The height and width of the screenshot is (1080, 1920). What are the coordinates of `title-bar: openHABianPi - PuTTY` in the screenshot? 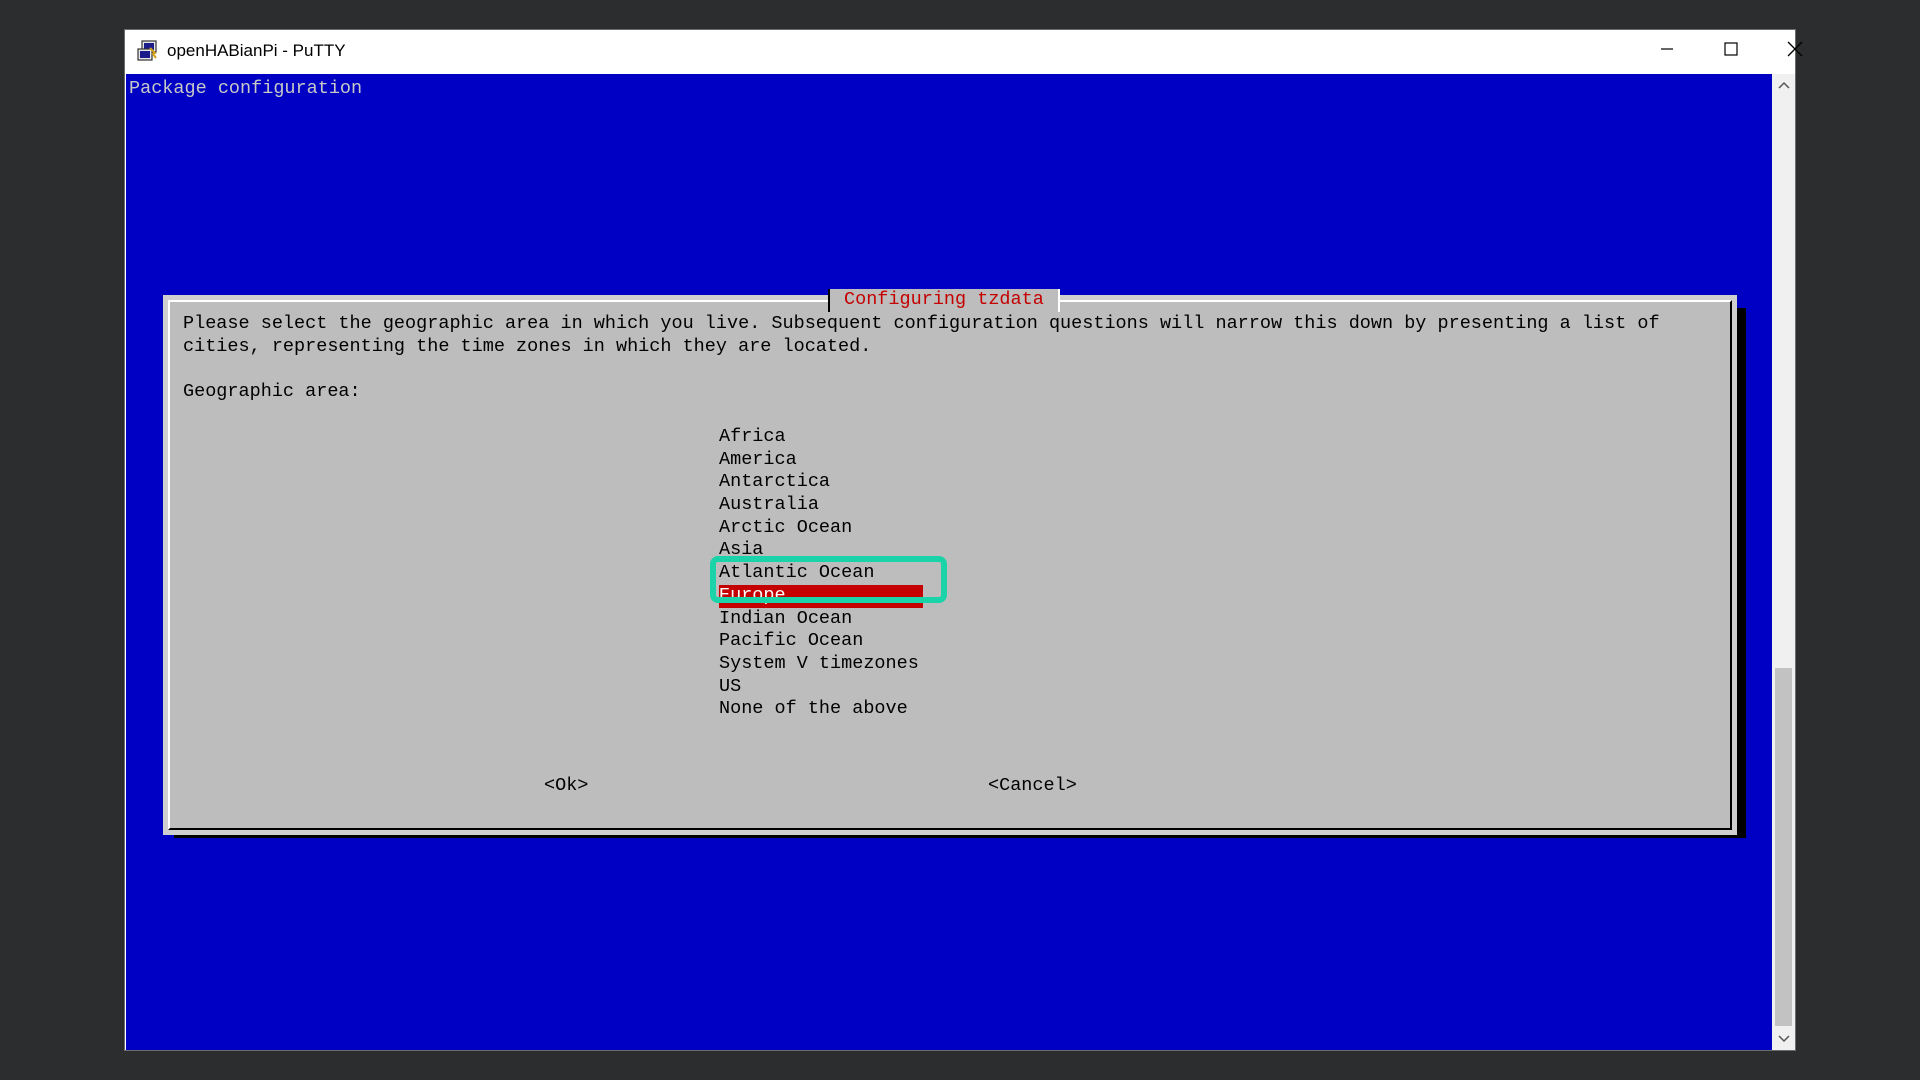 It's located at (964, 51).